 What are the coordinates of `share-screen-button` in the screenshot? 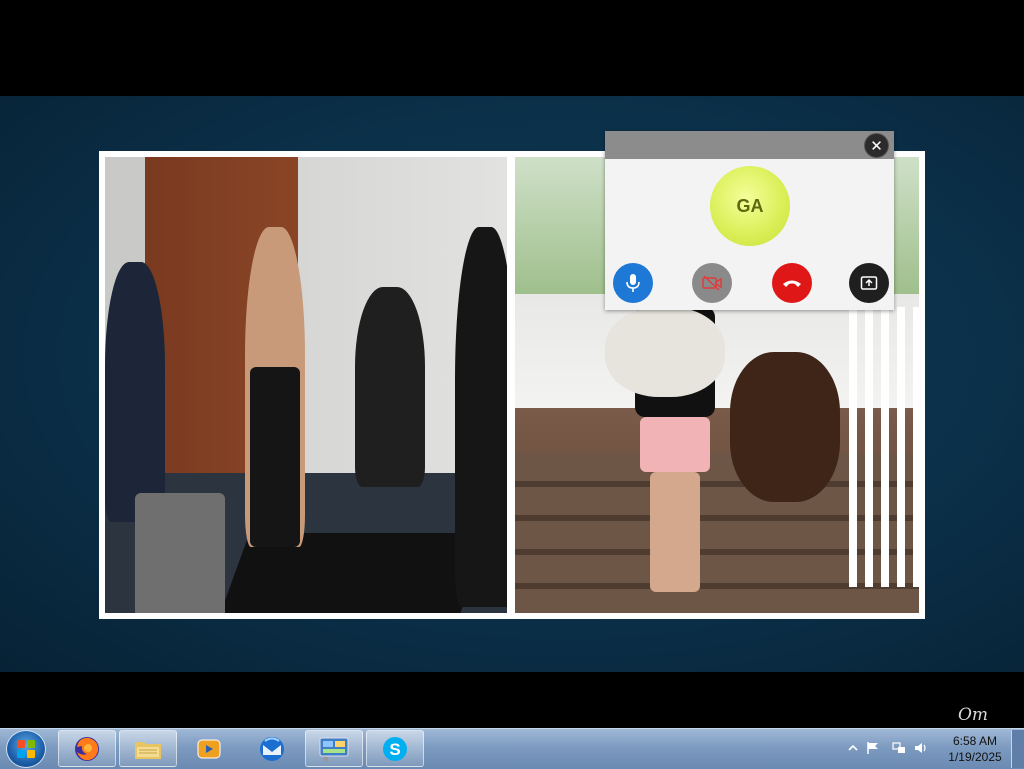 It's located at (869, 283).